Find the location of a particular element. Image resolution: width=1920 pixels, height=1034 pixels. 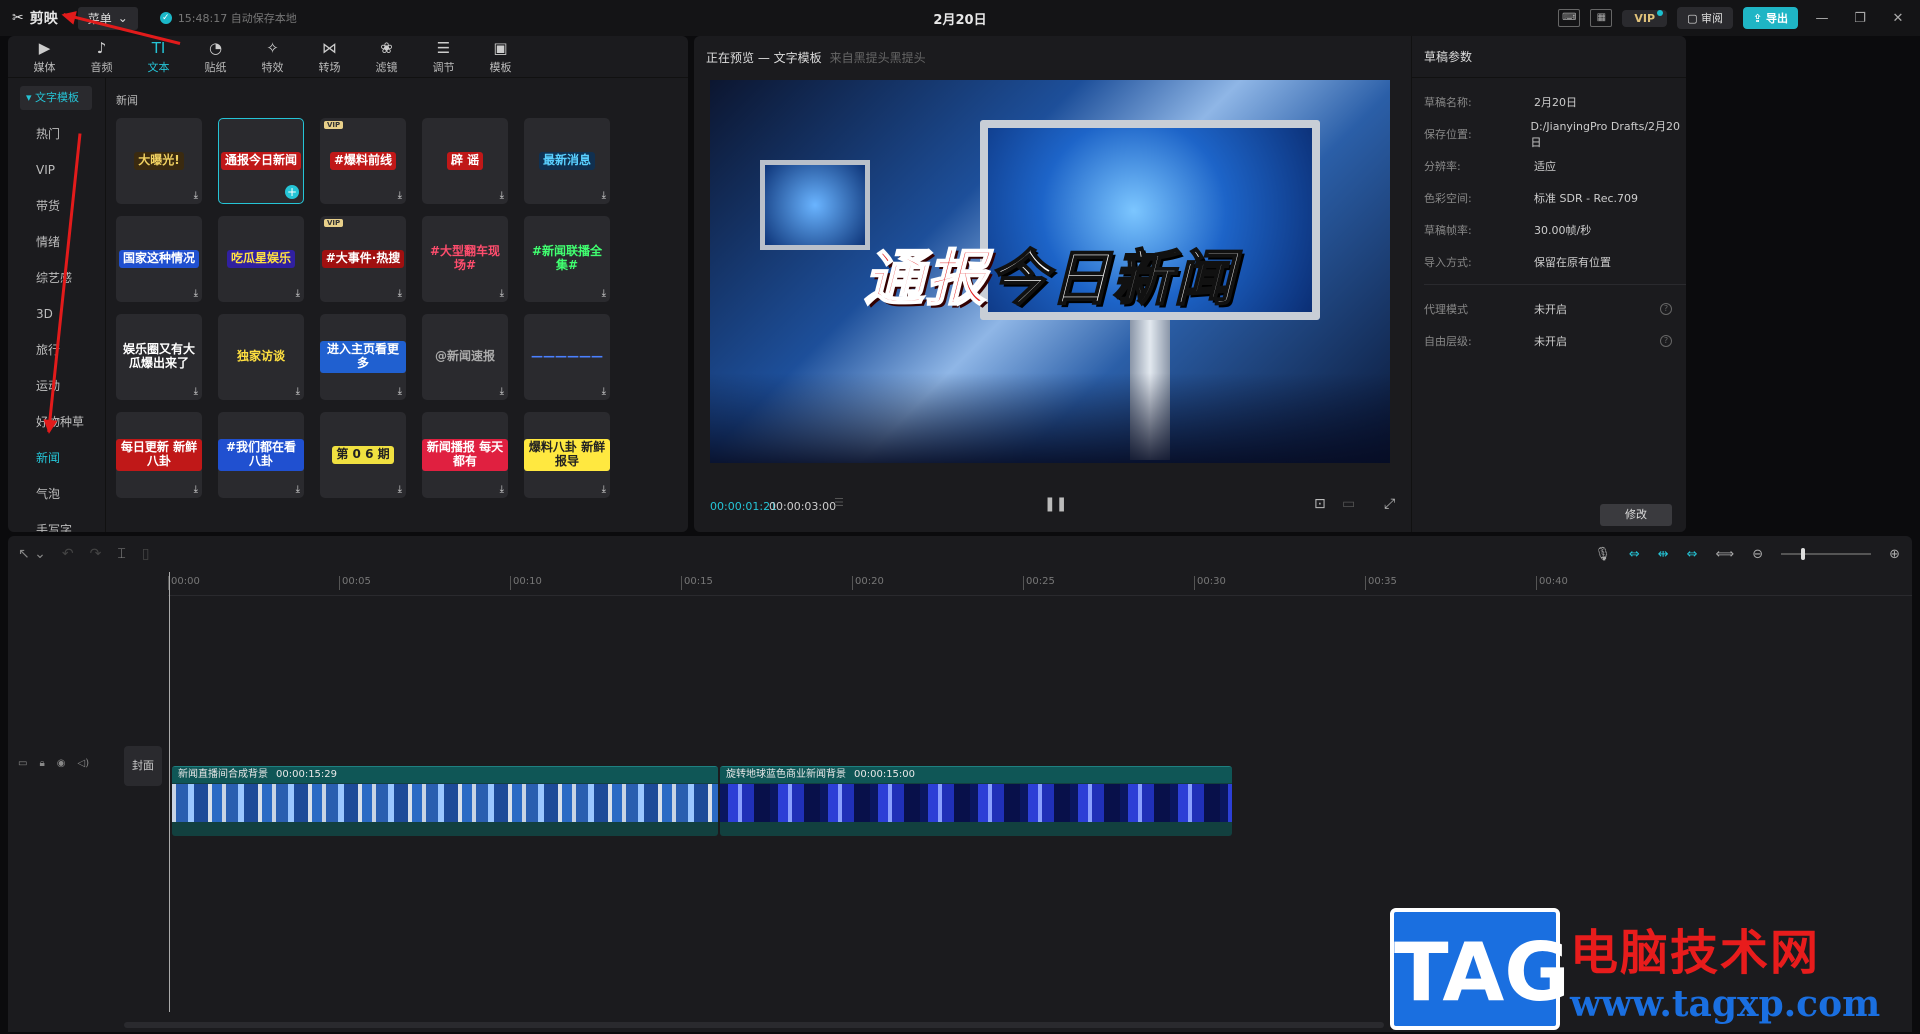

minimize-icon: — is located at coordinates (1822, 18).